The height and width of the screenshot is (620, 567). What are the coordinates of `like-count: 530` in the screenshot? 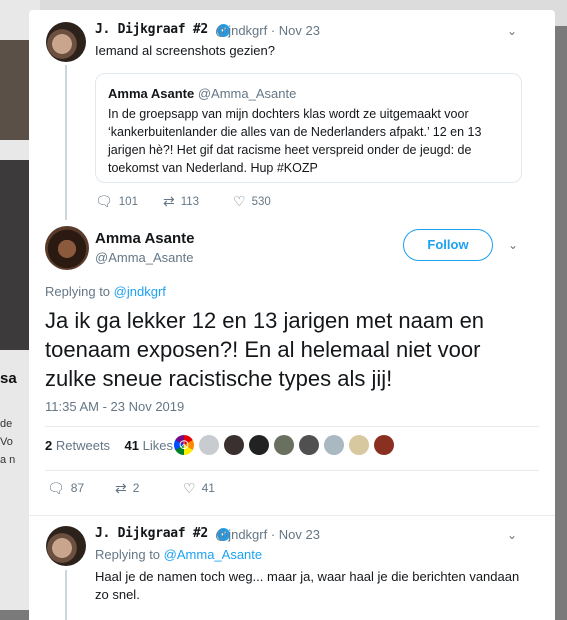 It's located at (261, 202).